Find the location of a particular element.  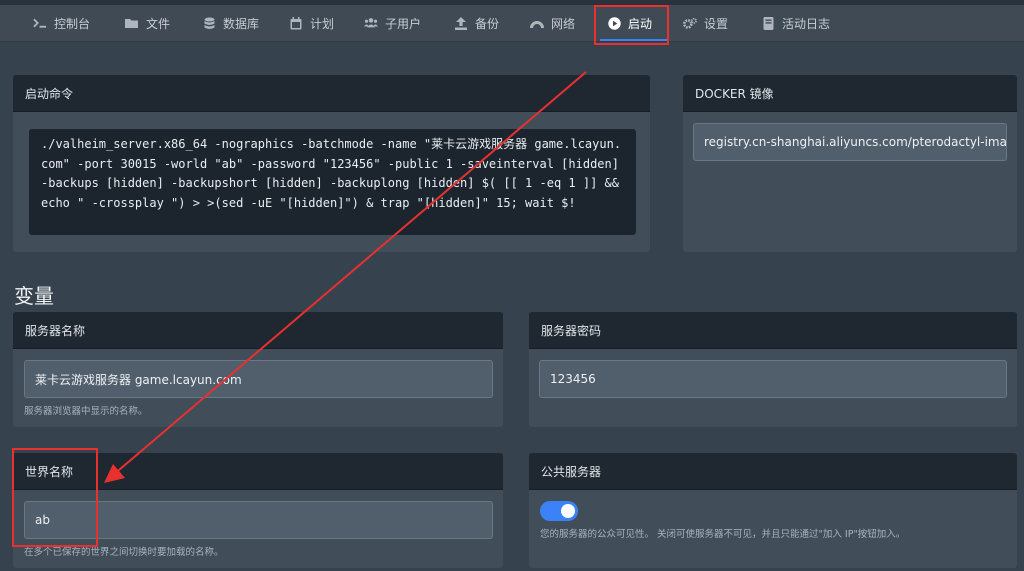

upload-icon is located at coordinates (461, 23).